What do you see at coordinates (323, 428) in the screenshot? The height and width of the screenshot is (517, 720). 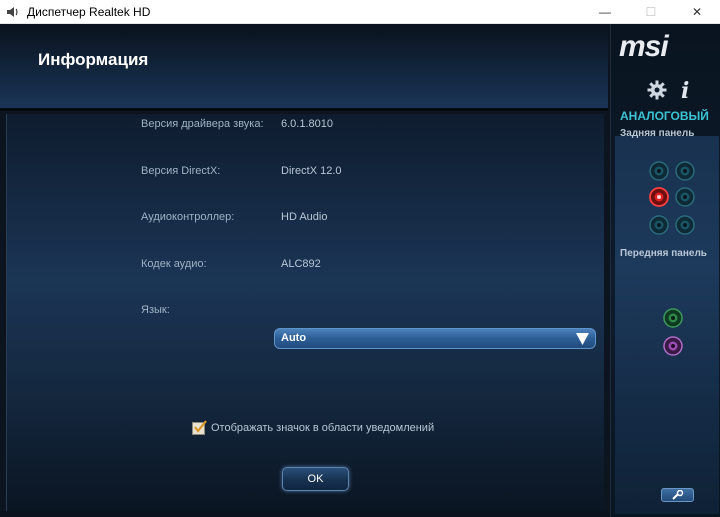 I see `notify-label: Отображать значок в области уведомлений` at bounding box center [323, 428].